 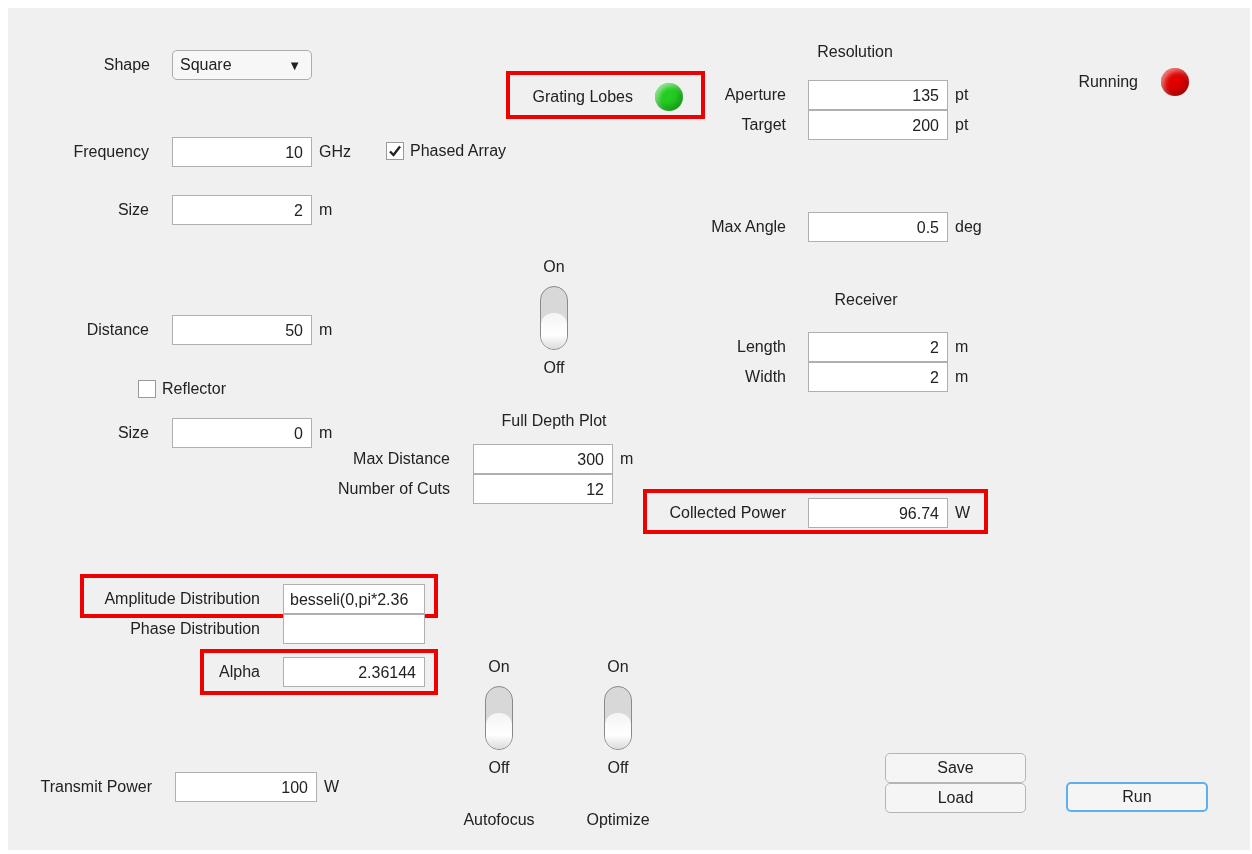 I want to click on input-field, so click(x=354, y=629).